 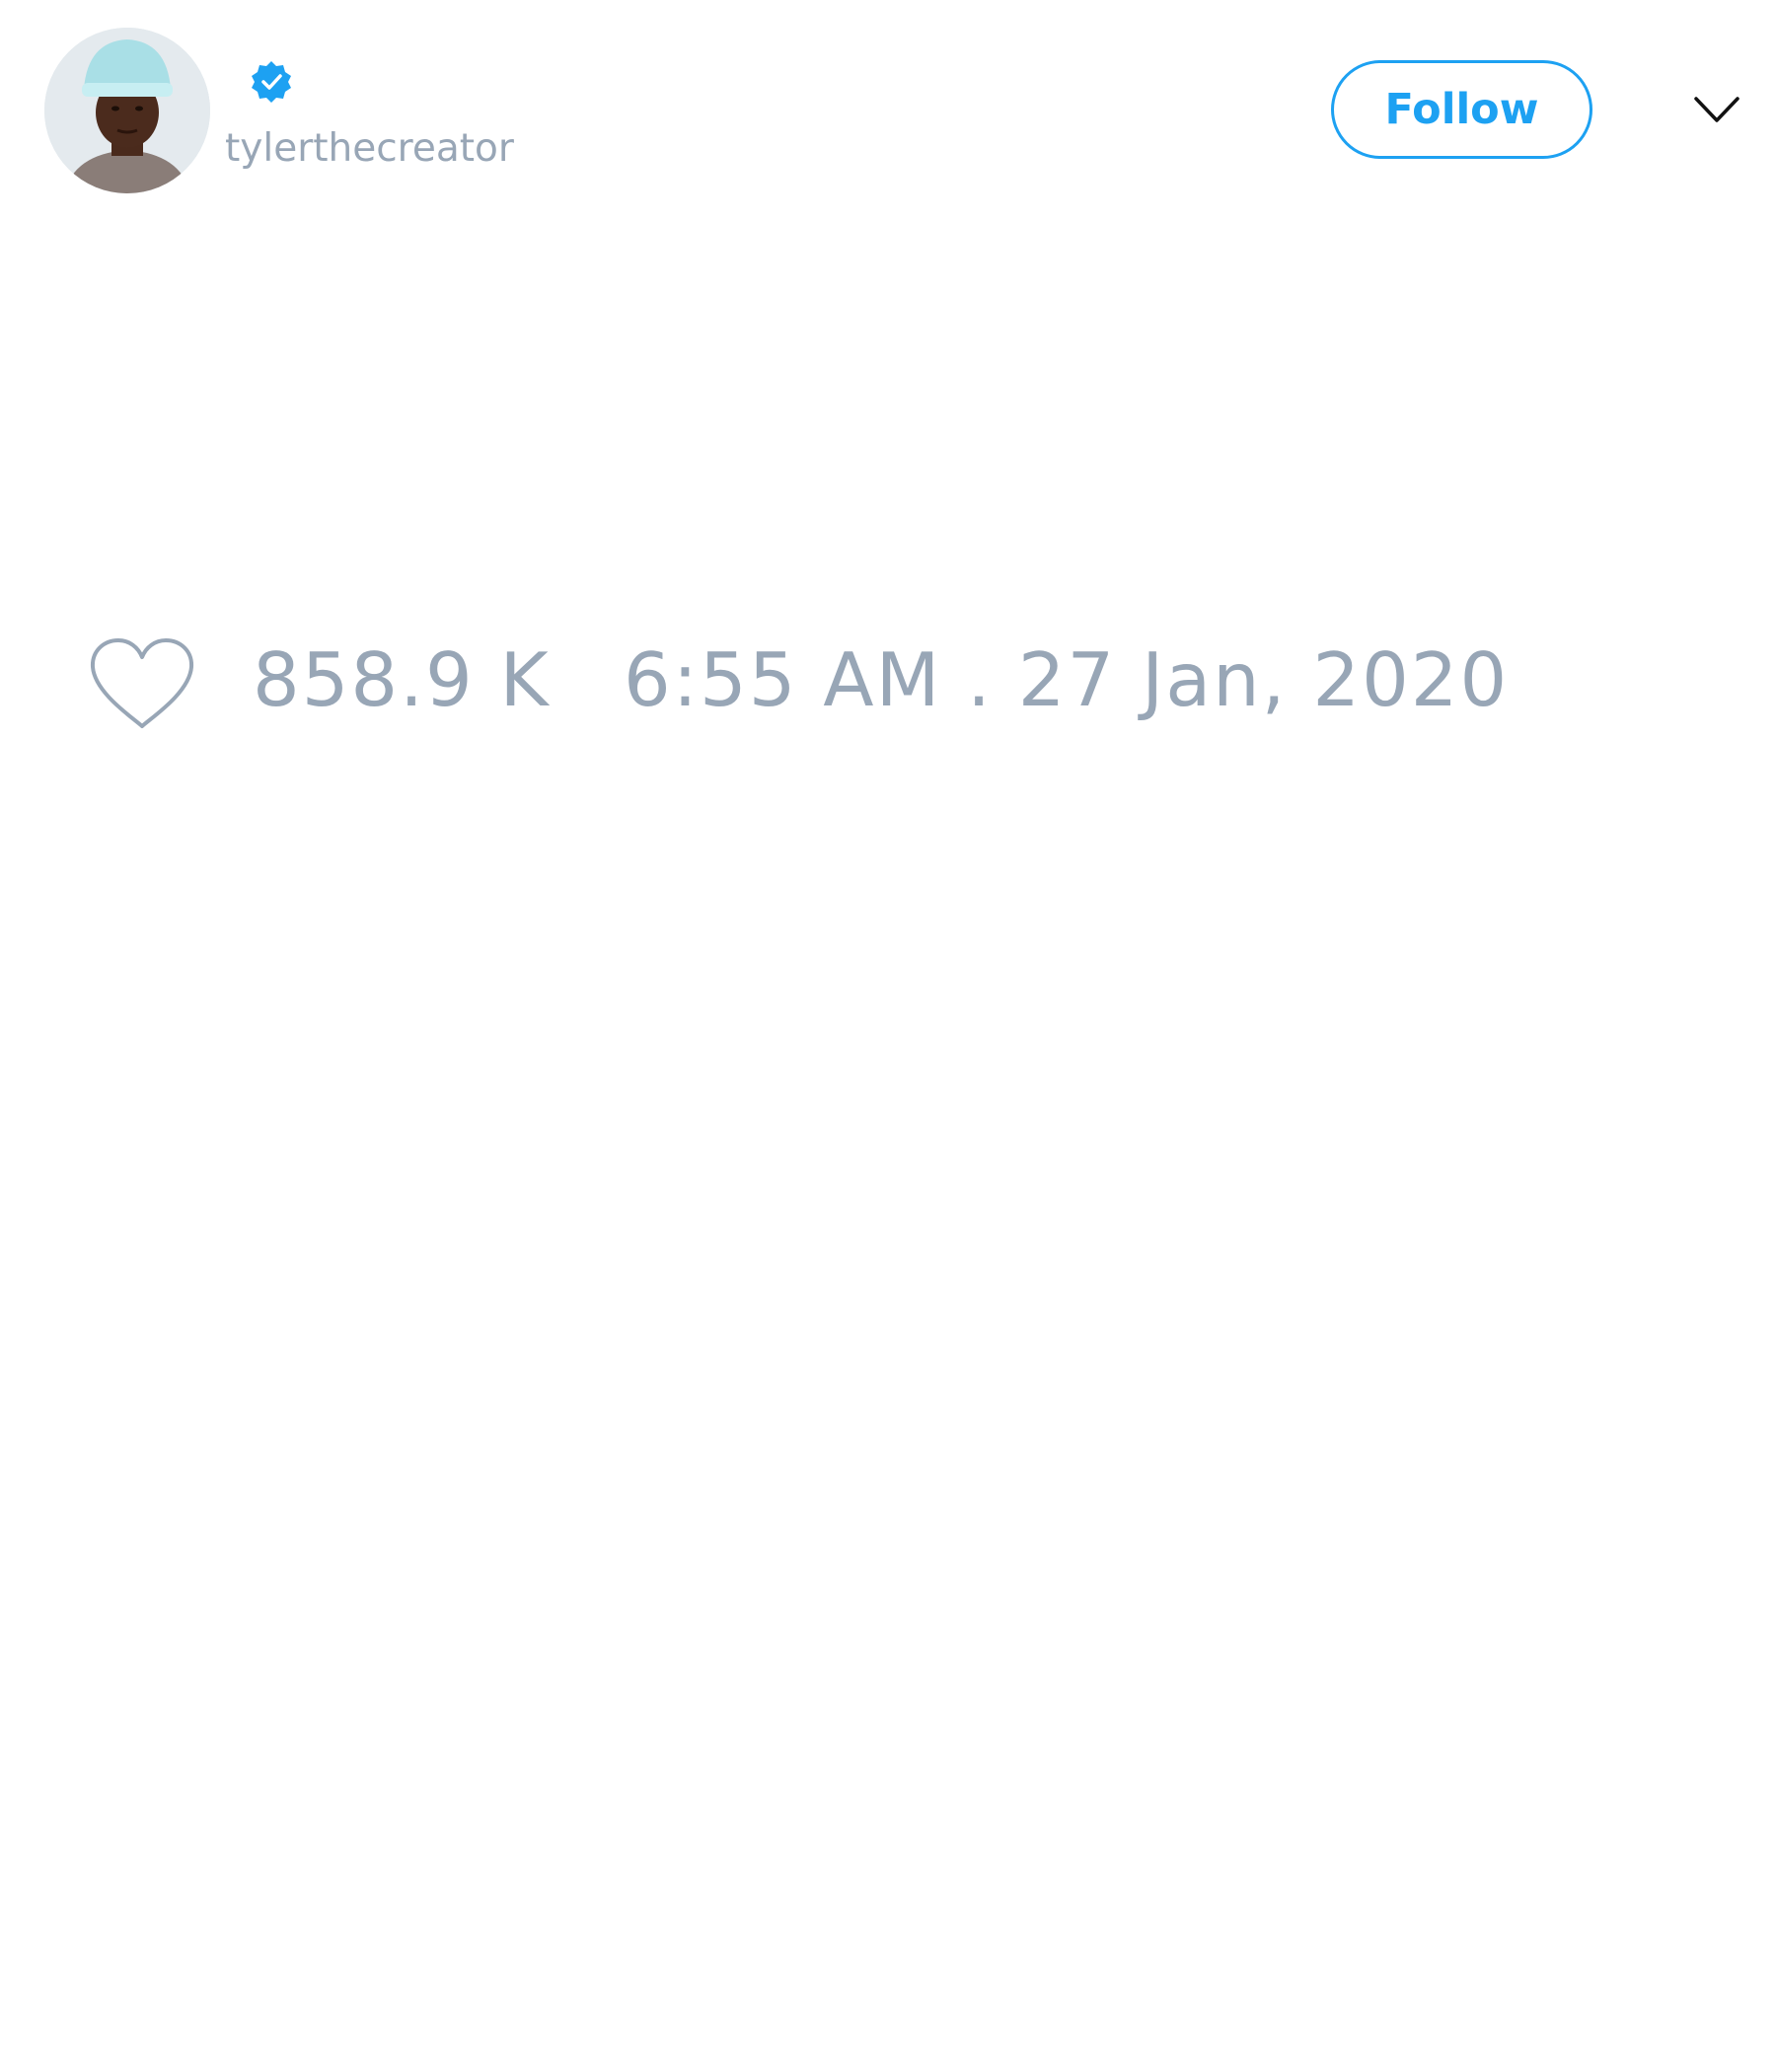 What do you see at coordinates (272, 82) in the screenshot?
I see `verified-badge-icon` at bounding box center [272, 82].